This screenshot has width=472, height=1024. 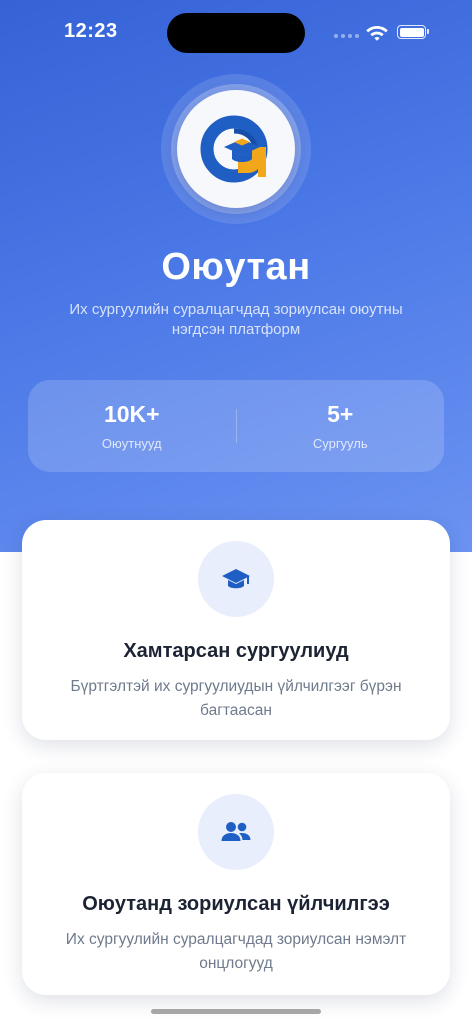 What do you see at coordinates (340, 414) in the screenshot?
I see `stat-value: 5+` at bounding box center [340, 414].